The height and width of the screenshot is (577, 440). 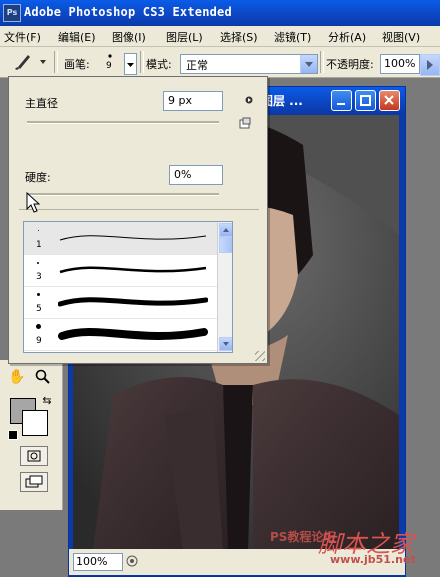 I want to click on chevron-up-icon, so click(x=226, y=230).